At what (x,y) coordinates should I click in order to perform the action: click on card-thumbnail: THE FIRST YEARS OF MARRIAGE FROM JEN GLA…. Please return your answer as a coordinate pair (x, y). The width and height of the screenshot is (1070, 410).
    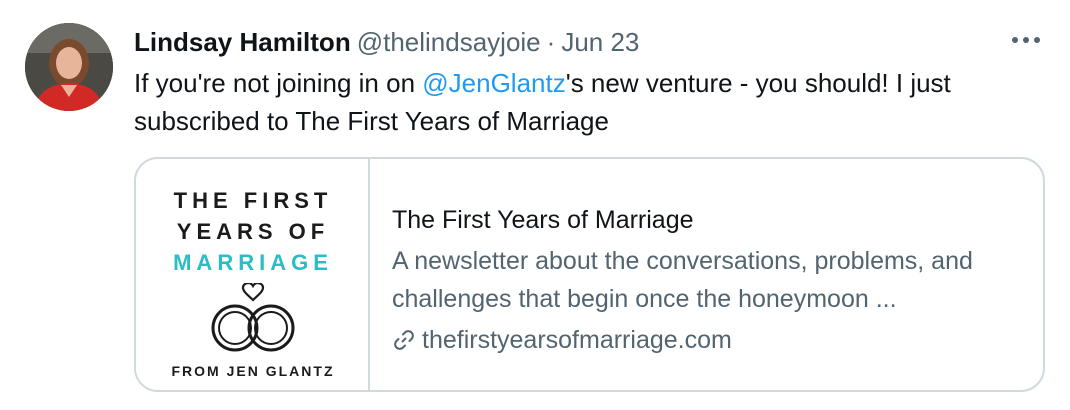
    Looking at the image, I should click on (253, 274).